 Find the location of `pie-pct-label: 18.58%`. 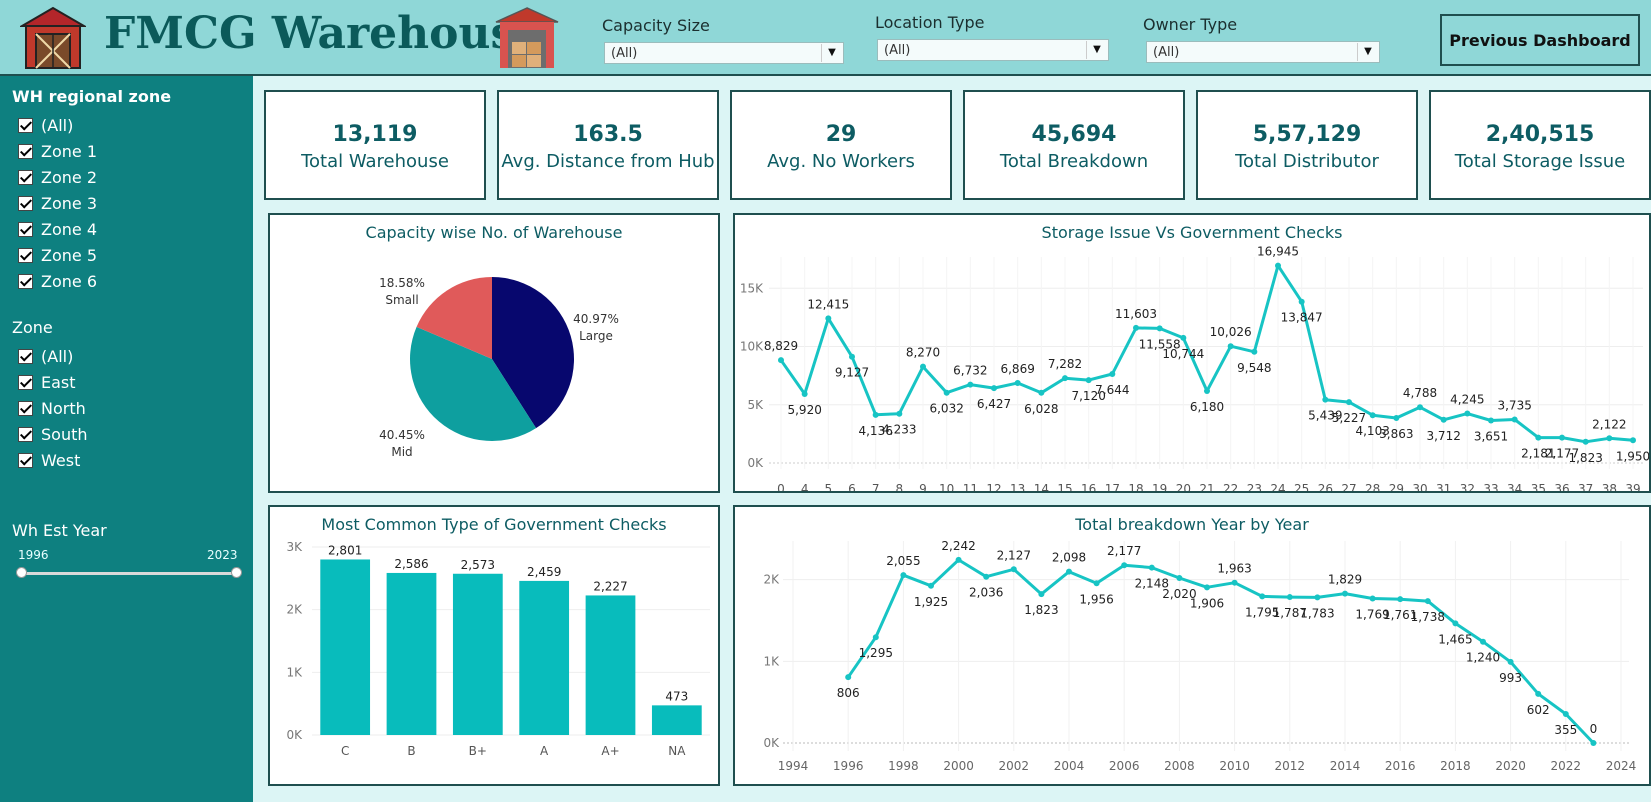

pie-pct-label: 18.58% is located at coordinates (402, 283).